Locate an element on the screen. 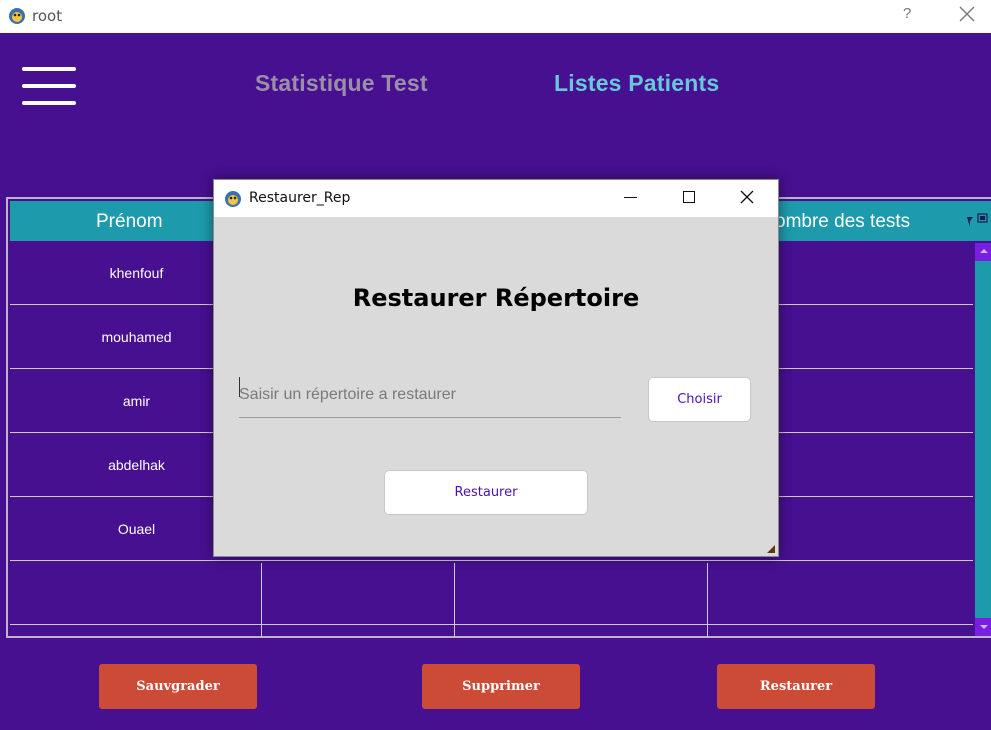 This screenshot has height=730, width=991. table-scrollbar is located at coordinates (983, 439).